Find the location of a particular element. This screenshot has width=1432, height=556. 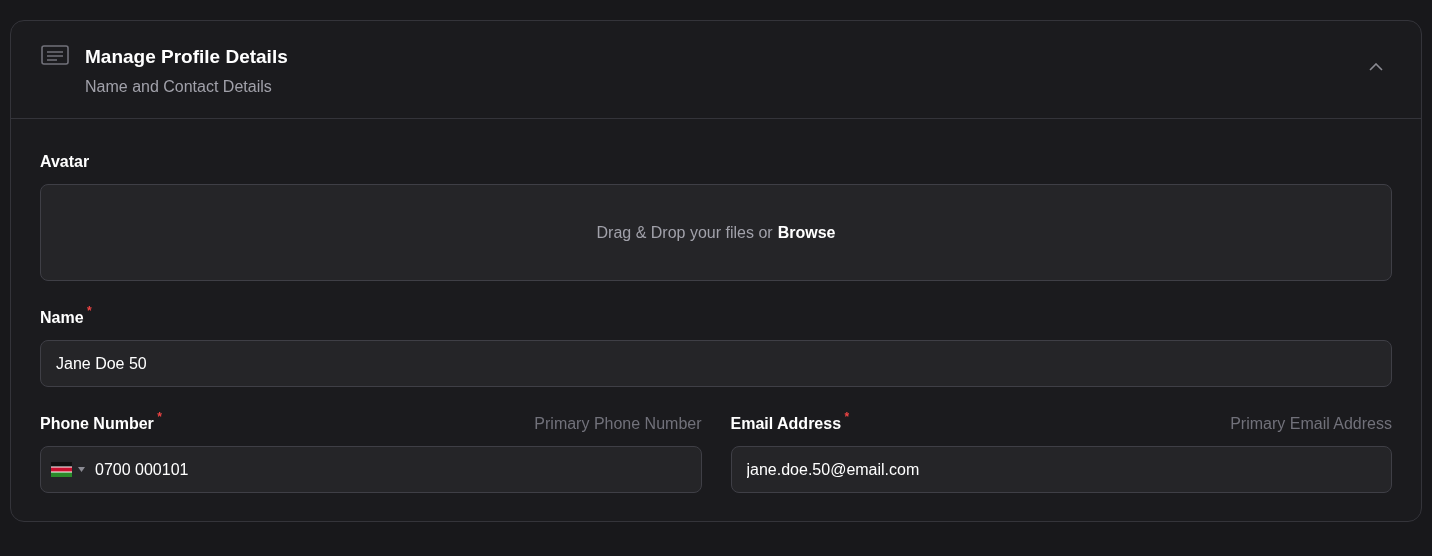

panel-title: Manage Profile Details is located at coordinates (187, 57).